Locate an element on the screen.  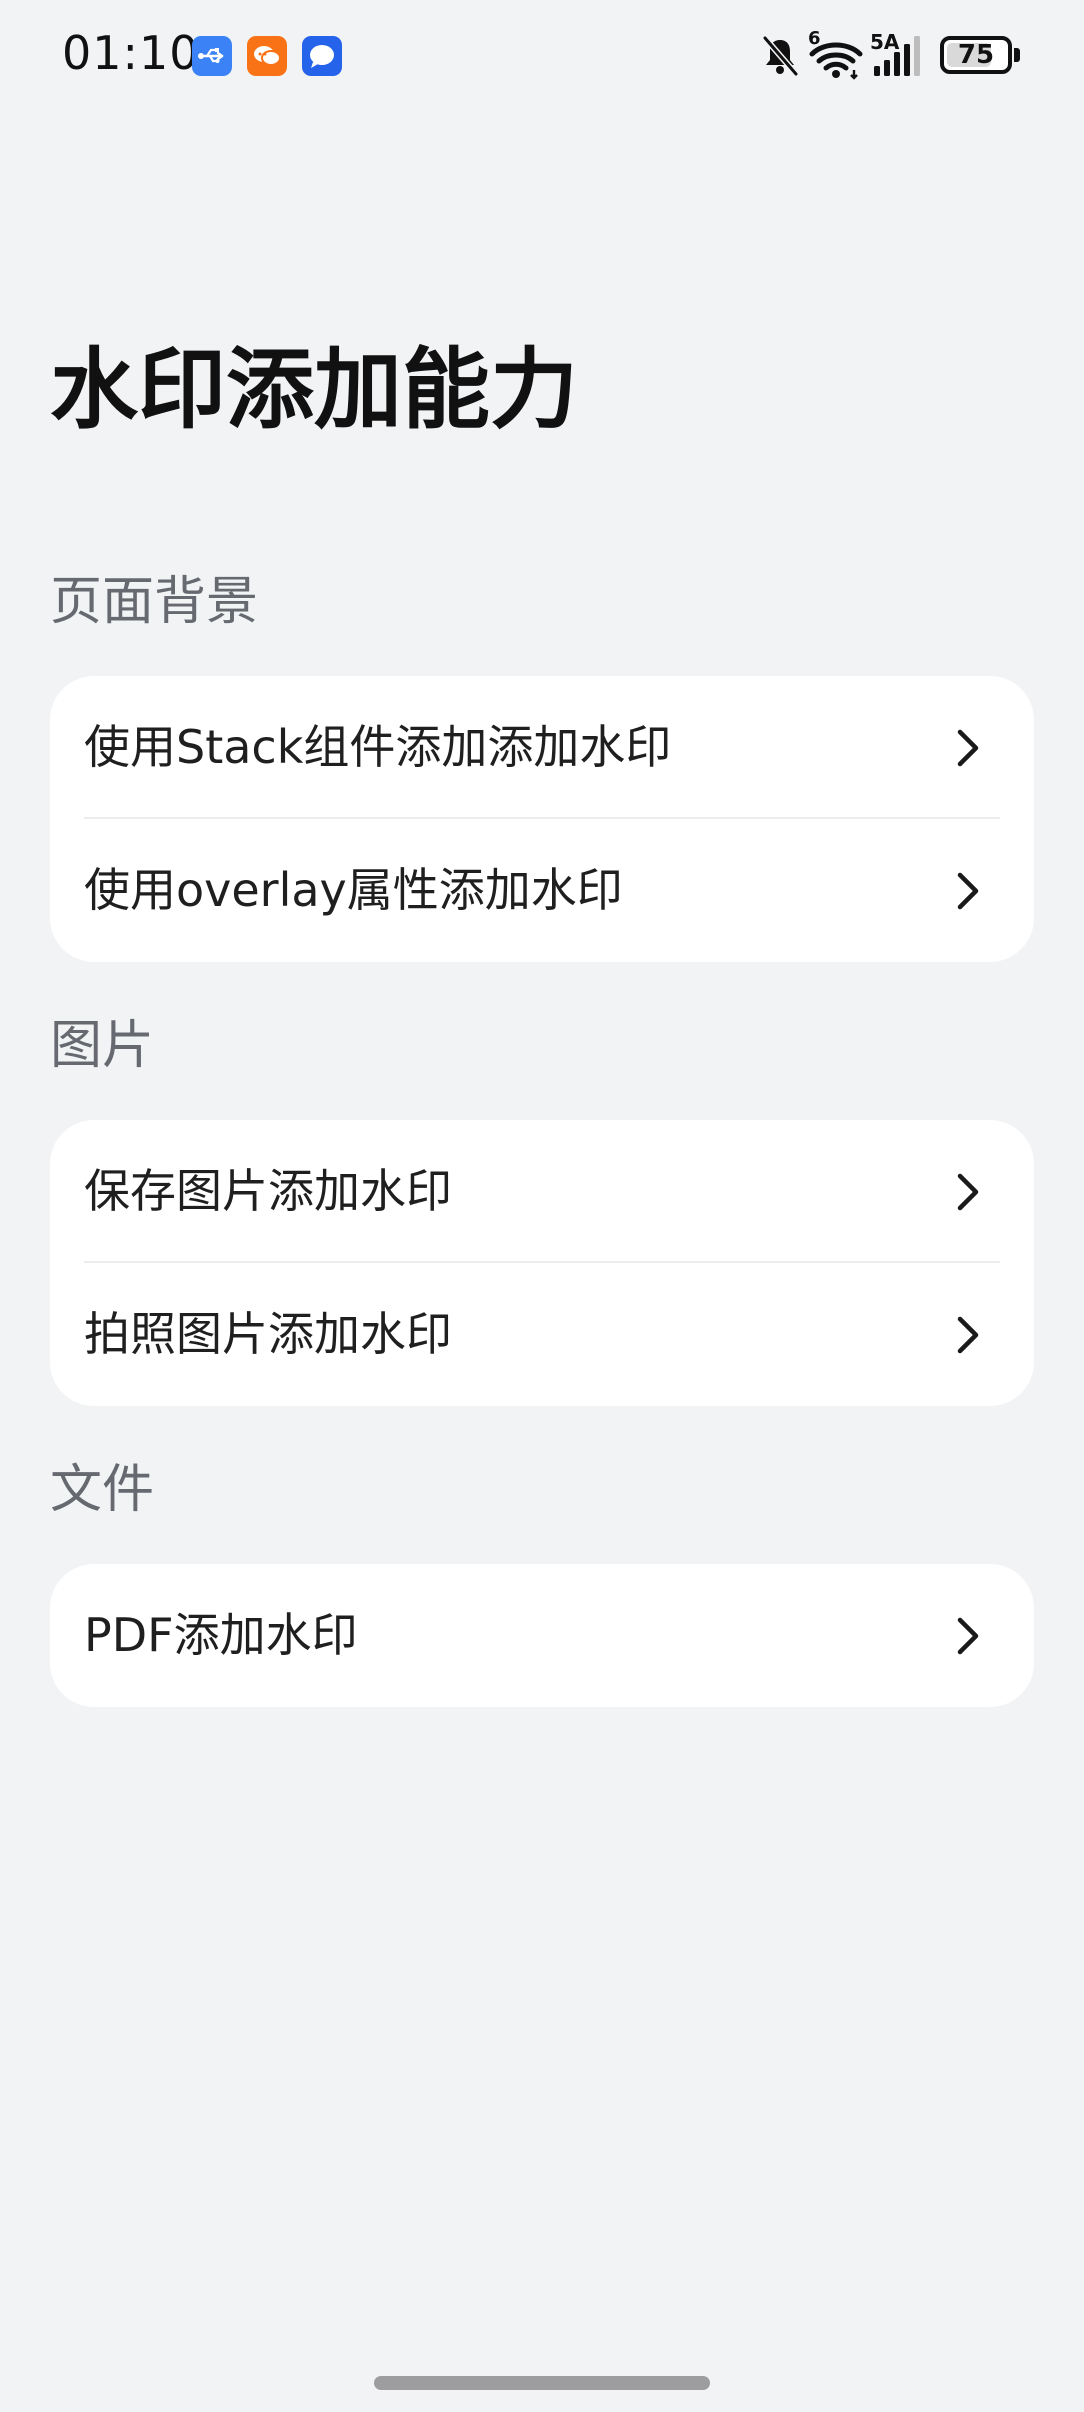
list-item-camera-image-watermark: 拍照图片添加水印 is located at coordinates (542, 1334).